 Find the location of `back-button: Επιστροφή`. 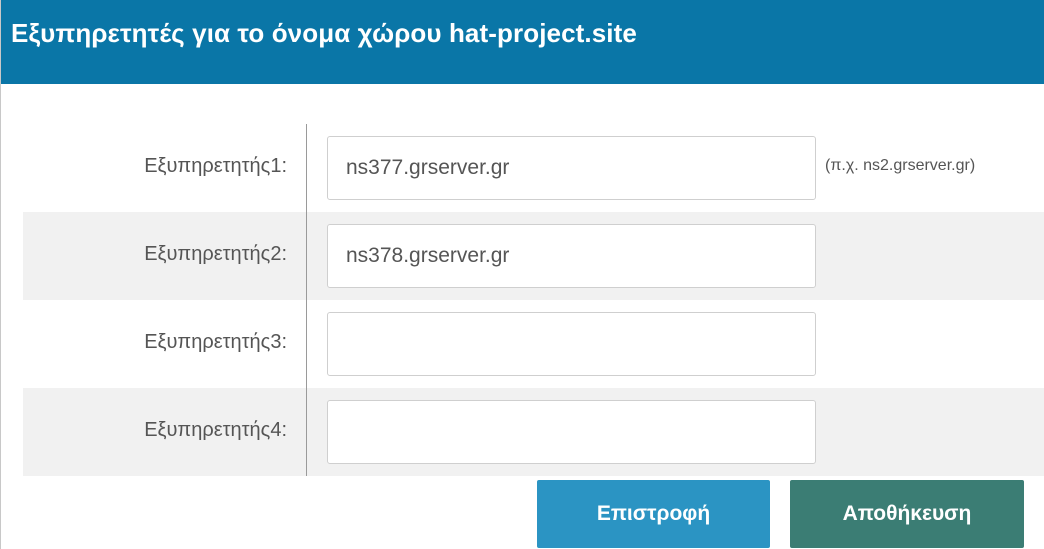

back-button: Επιστροφή is located at coordinates (653, 514).